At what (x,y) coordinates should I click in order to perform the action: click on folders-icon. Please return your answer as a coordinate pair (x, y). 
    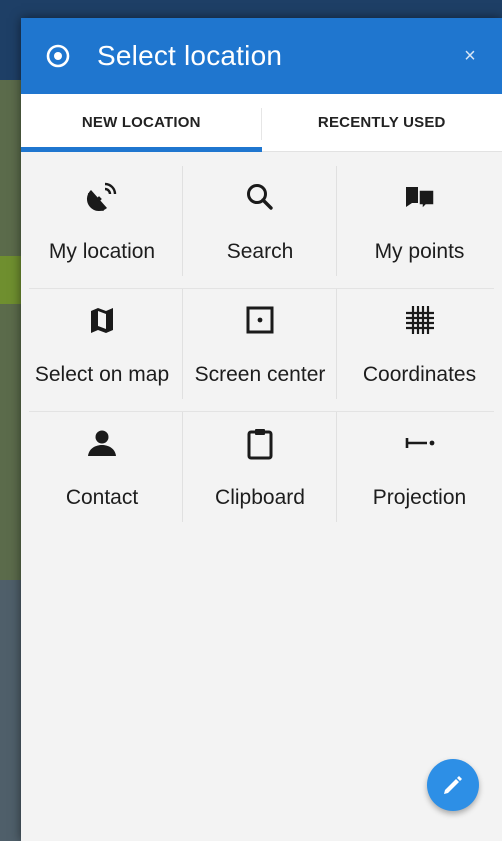
    Looking at the image, I should click on (420, 197).